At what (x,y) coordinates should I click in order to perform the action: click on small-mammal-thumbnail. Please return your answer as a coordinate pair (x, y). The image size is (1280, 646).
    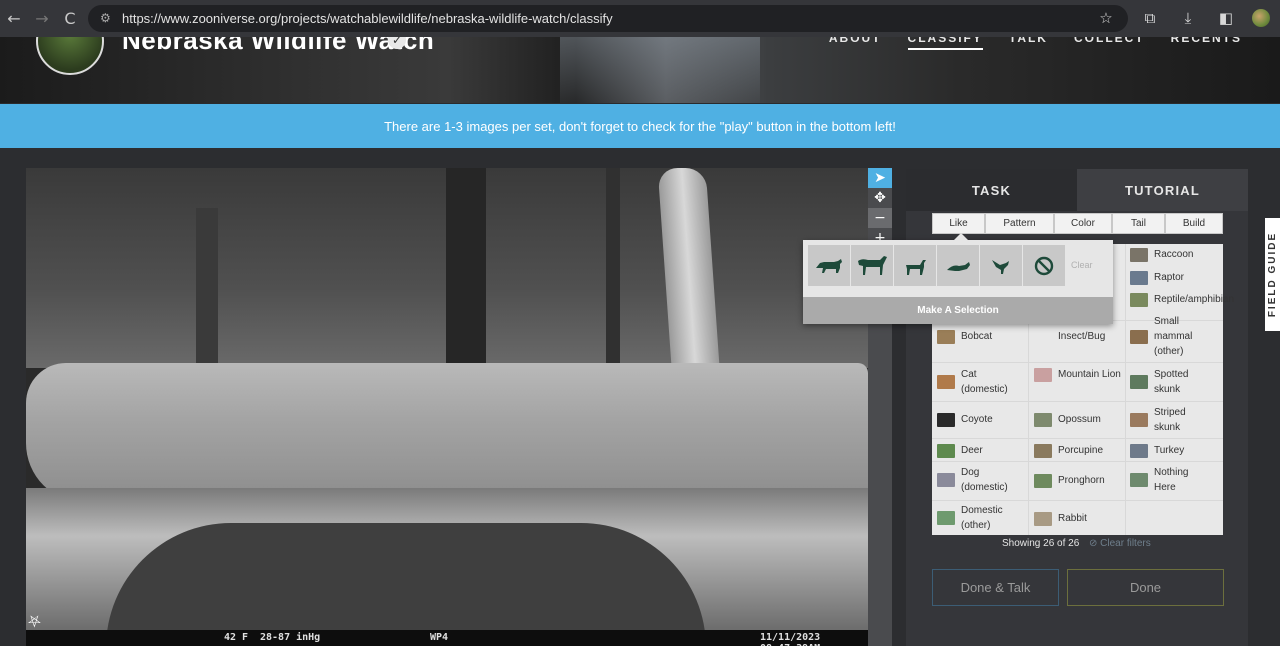
    Looking at the image, I should click on (1139, 336).